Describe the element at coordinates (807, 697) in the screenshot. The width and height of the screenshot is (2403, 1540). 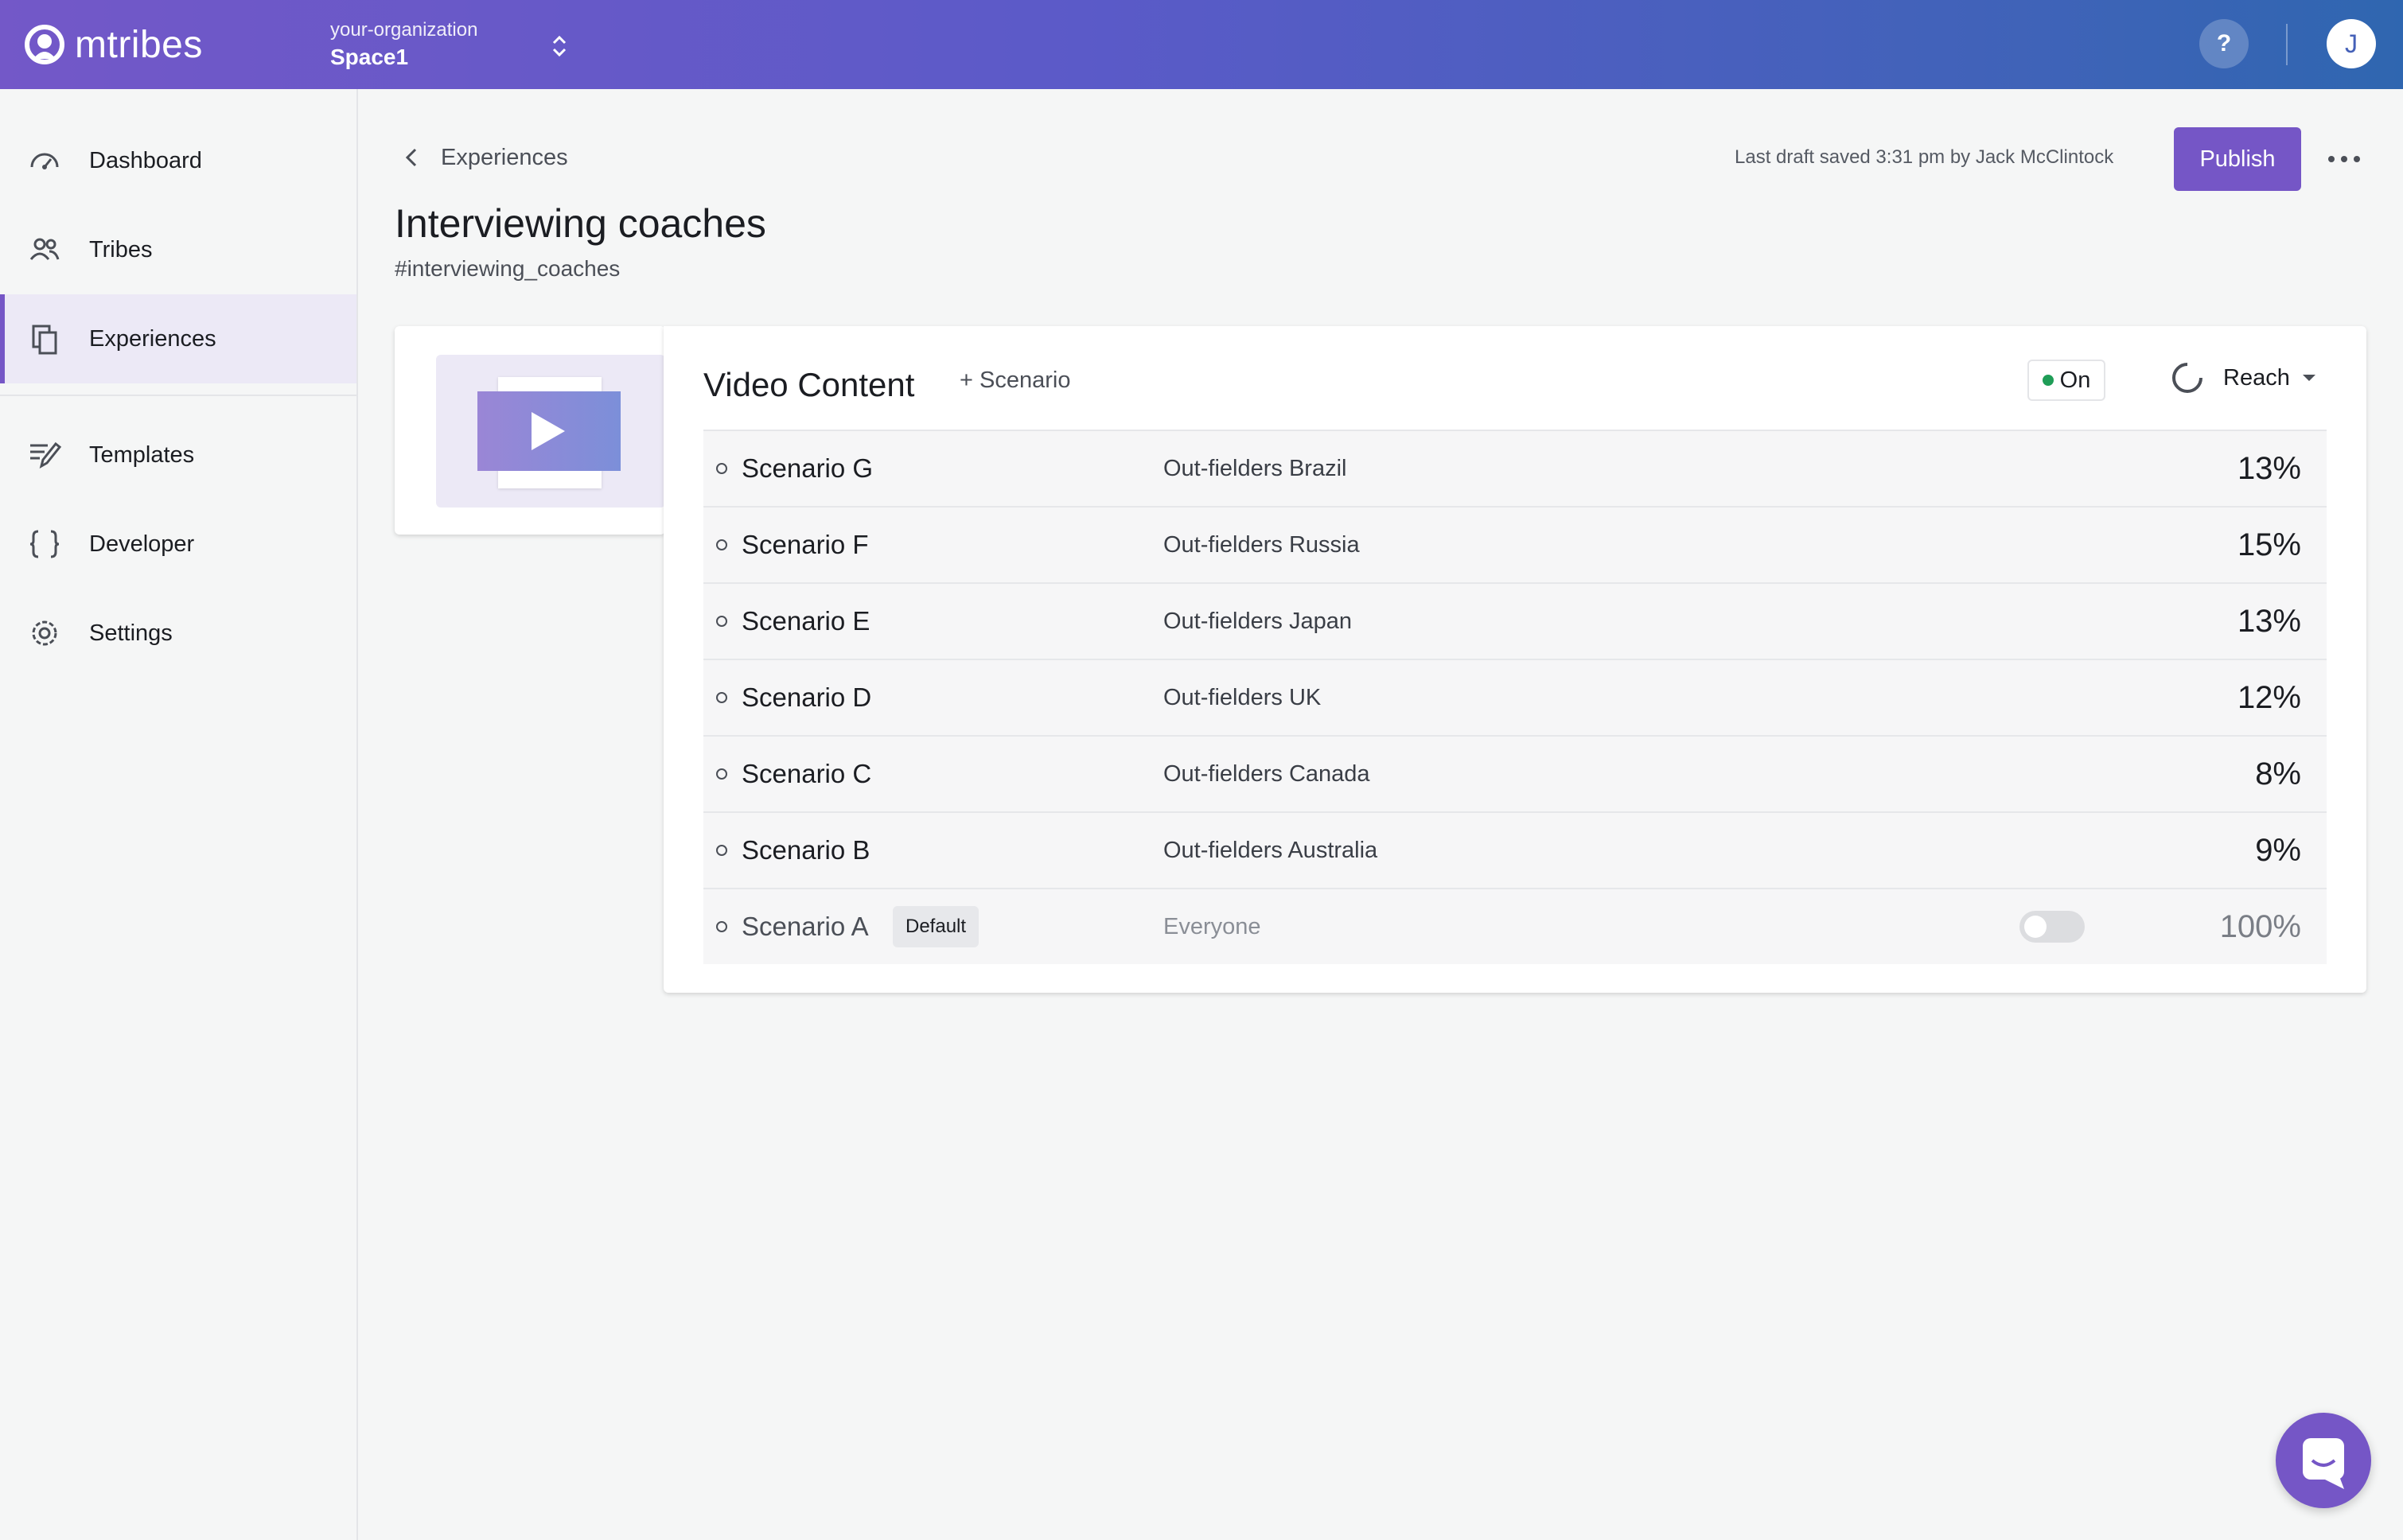
I see `scenario-name: Scenario D` at that location.